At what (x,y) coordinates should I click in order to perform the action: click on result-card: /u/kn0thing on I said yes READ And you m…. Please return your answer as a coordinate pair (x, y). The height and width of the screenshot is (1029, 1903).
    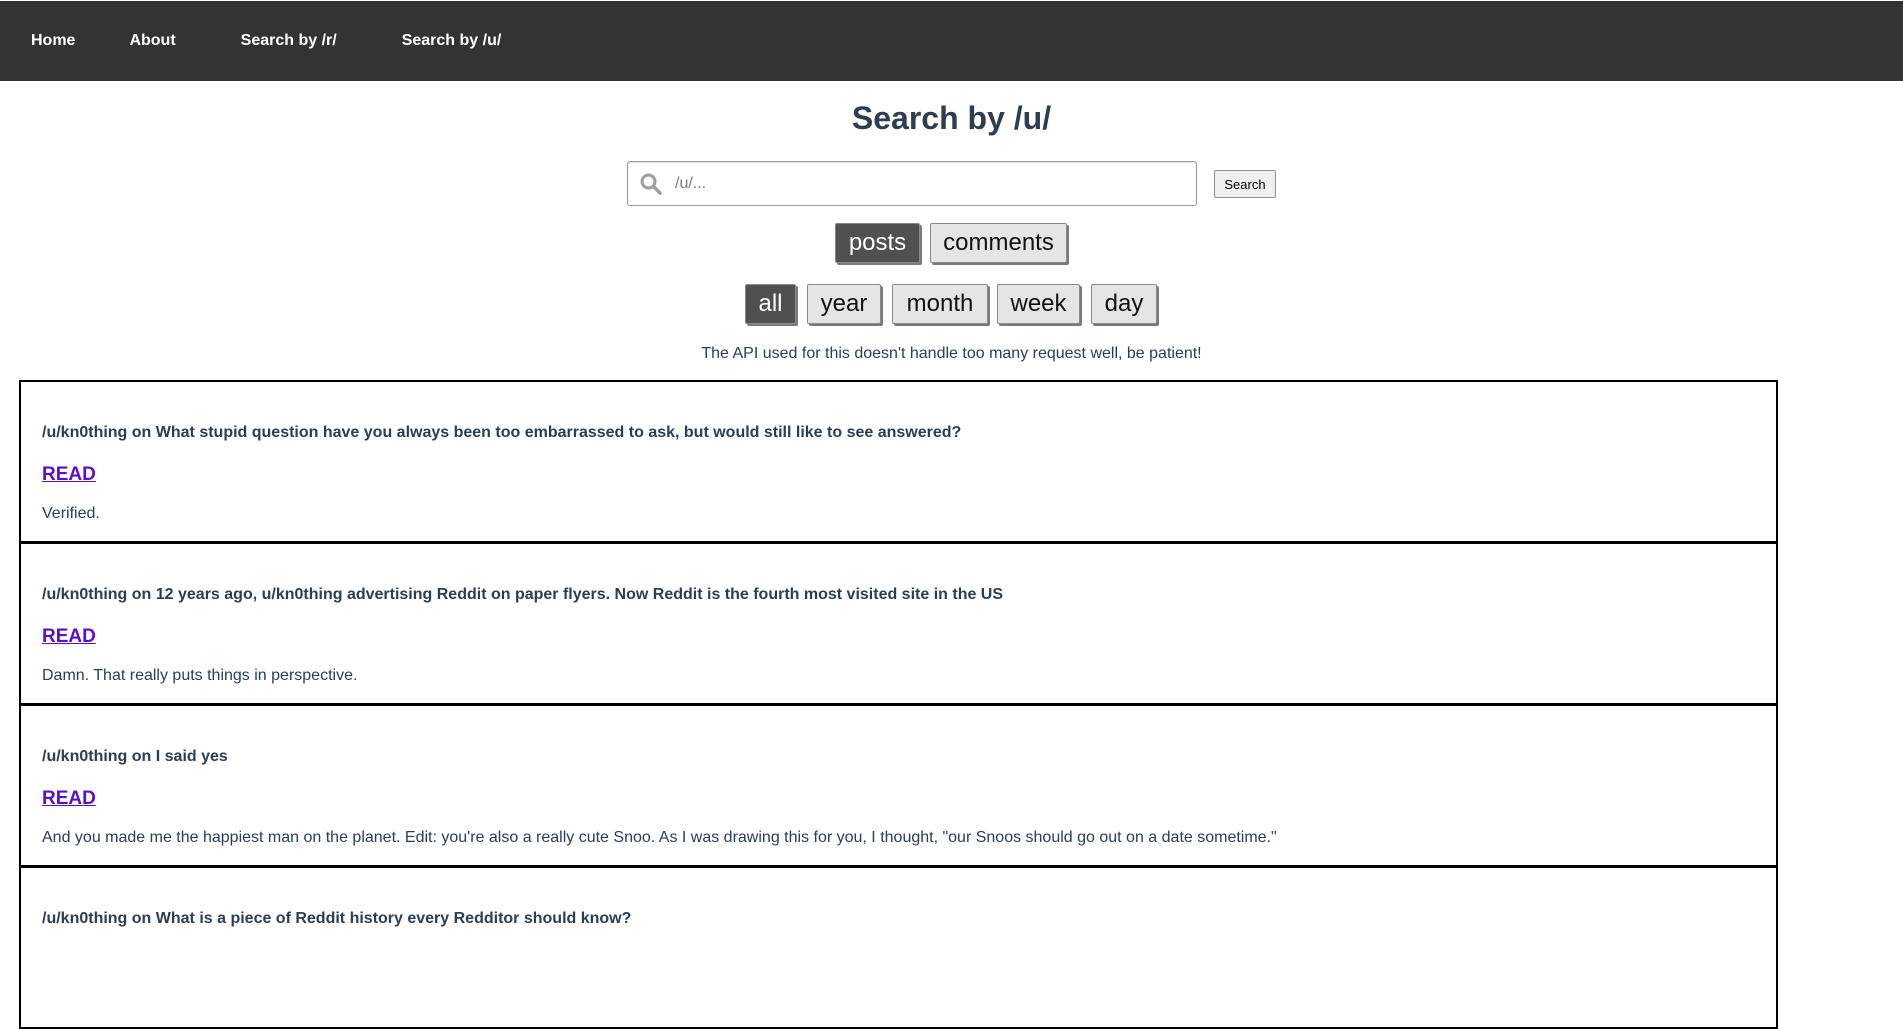
    Looking at the image, I should click on (898, 785).